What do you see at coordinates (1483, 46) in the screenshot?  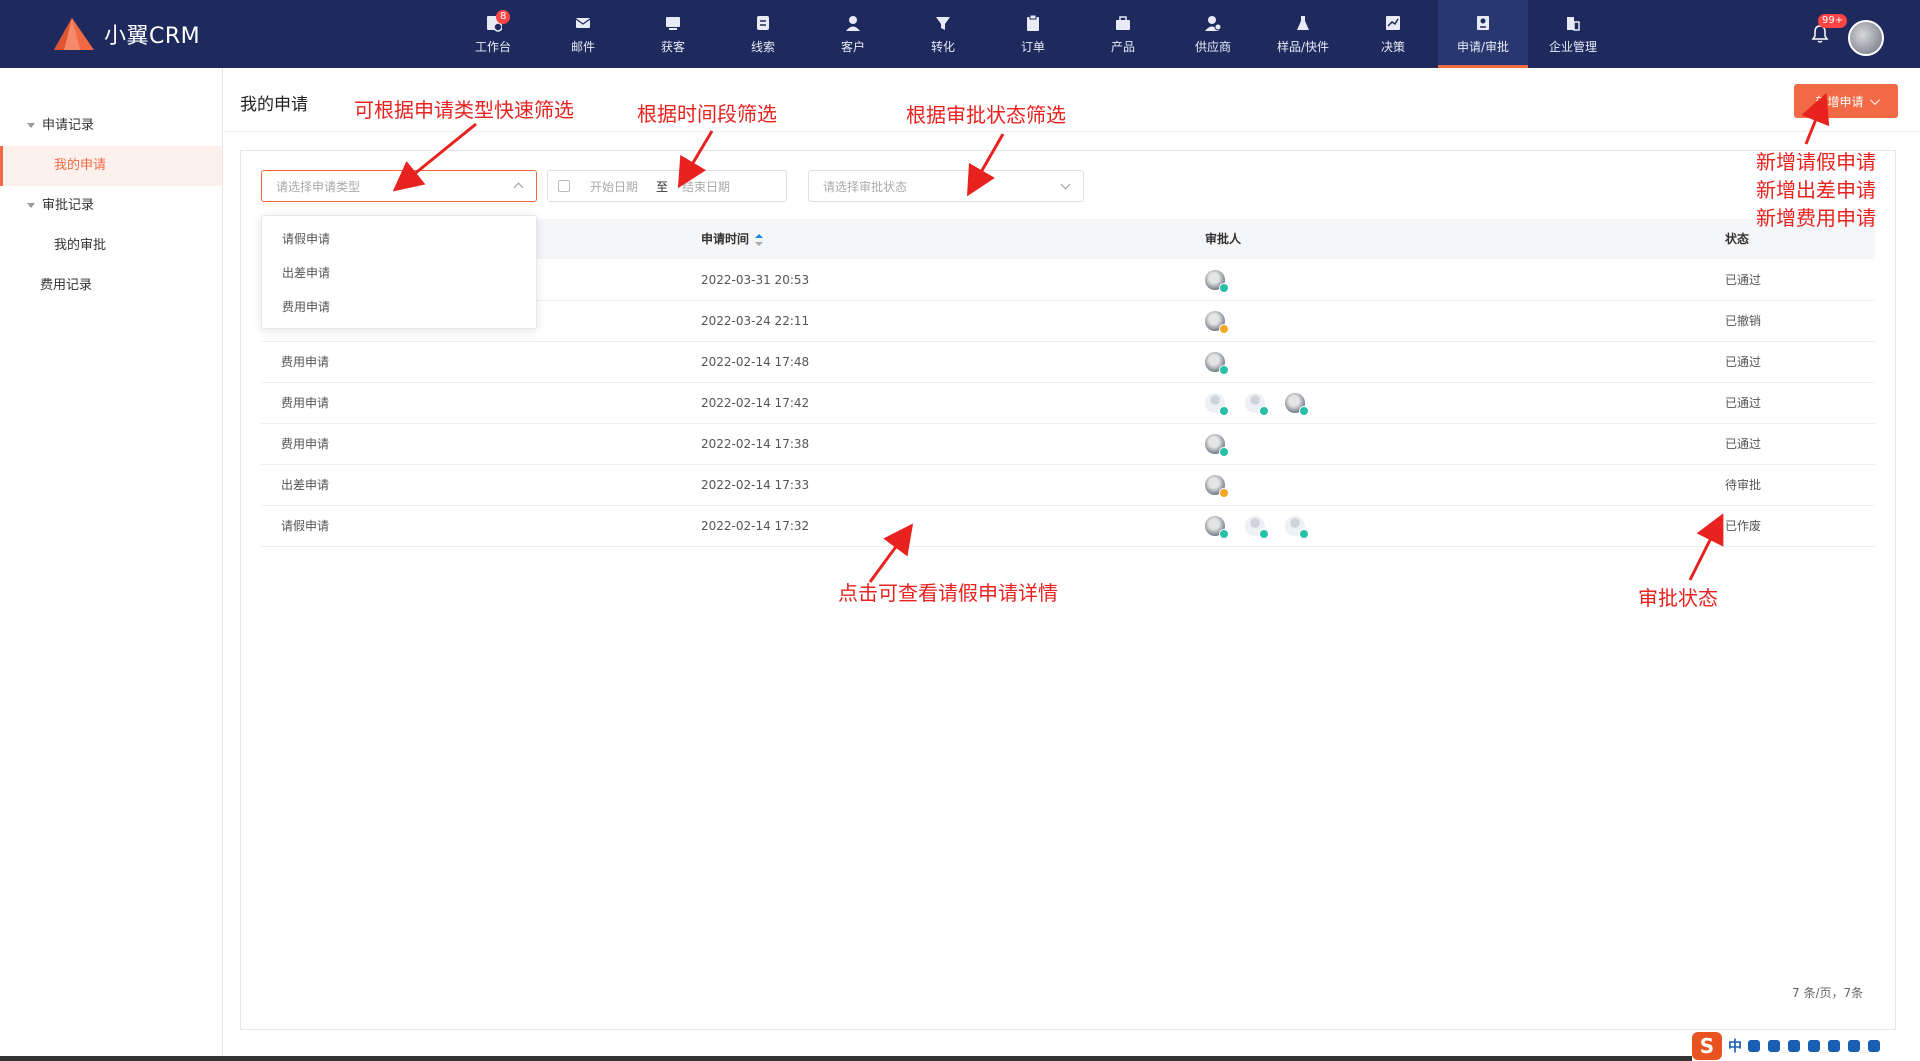 I see `nav-item-label: 申请/审批` at bounding box center [1483, 46].